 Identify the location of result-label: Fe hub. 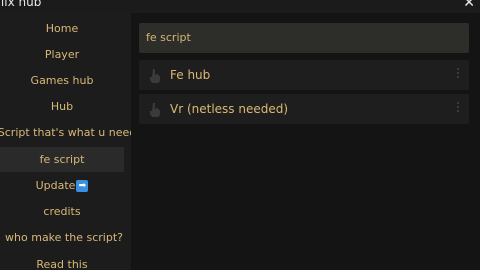
(190, 75).